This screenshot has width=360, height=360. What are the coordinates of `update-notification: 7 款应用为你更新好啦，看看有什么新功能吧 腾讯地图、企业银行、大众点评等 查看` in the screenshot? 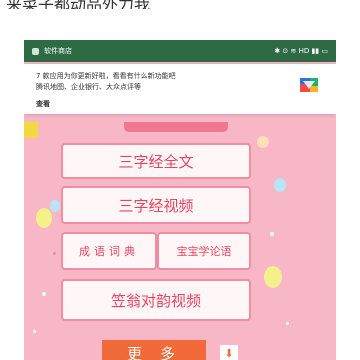 It's located at (180, 89).